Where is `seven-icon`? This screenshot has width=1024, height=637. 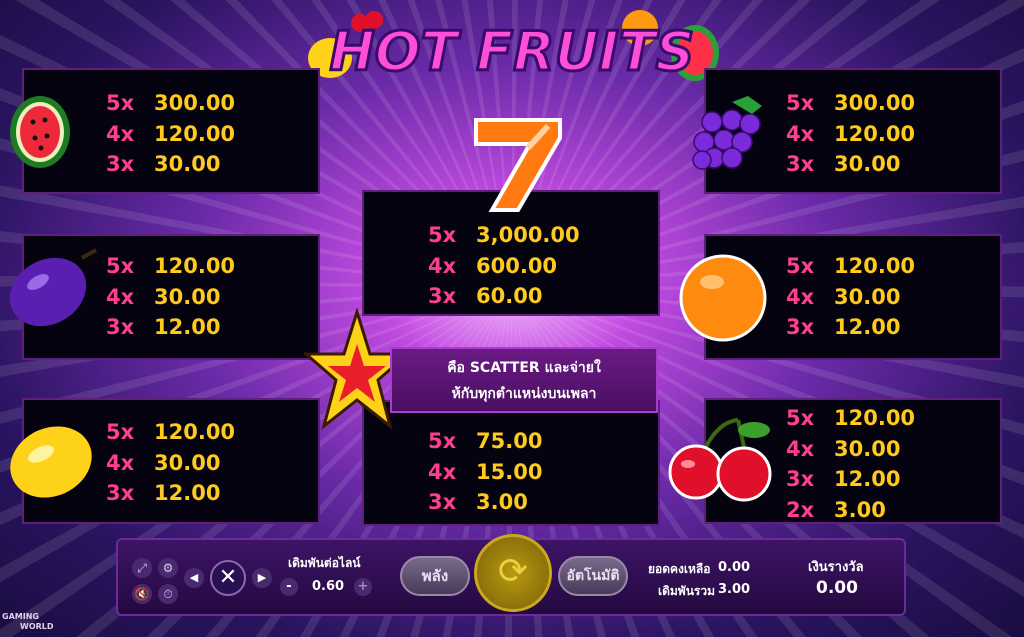
seven-icon is located at coordinates (518, 165).